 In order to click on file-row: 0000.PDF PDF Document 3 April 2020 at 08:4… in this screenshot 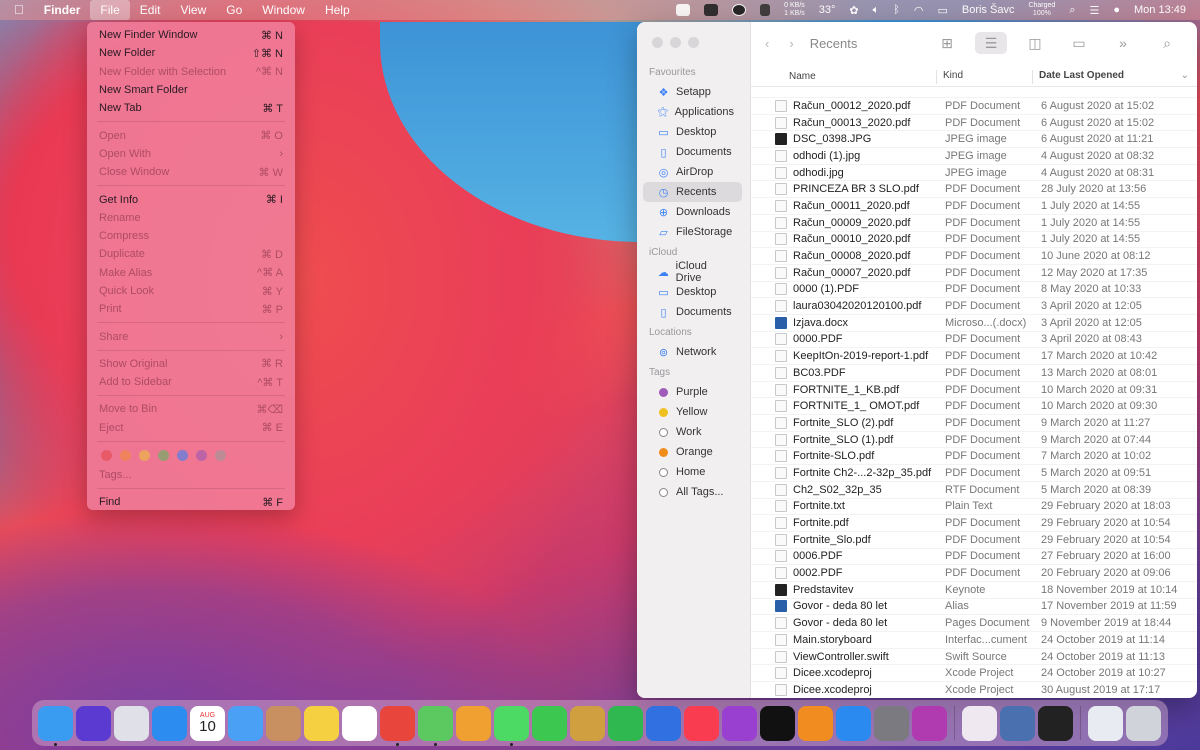, I will do `click(974, 339)`.